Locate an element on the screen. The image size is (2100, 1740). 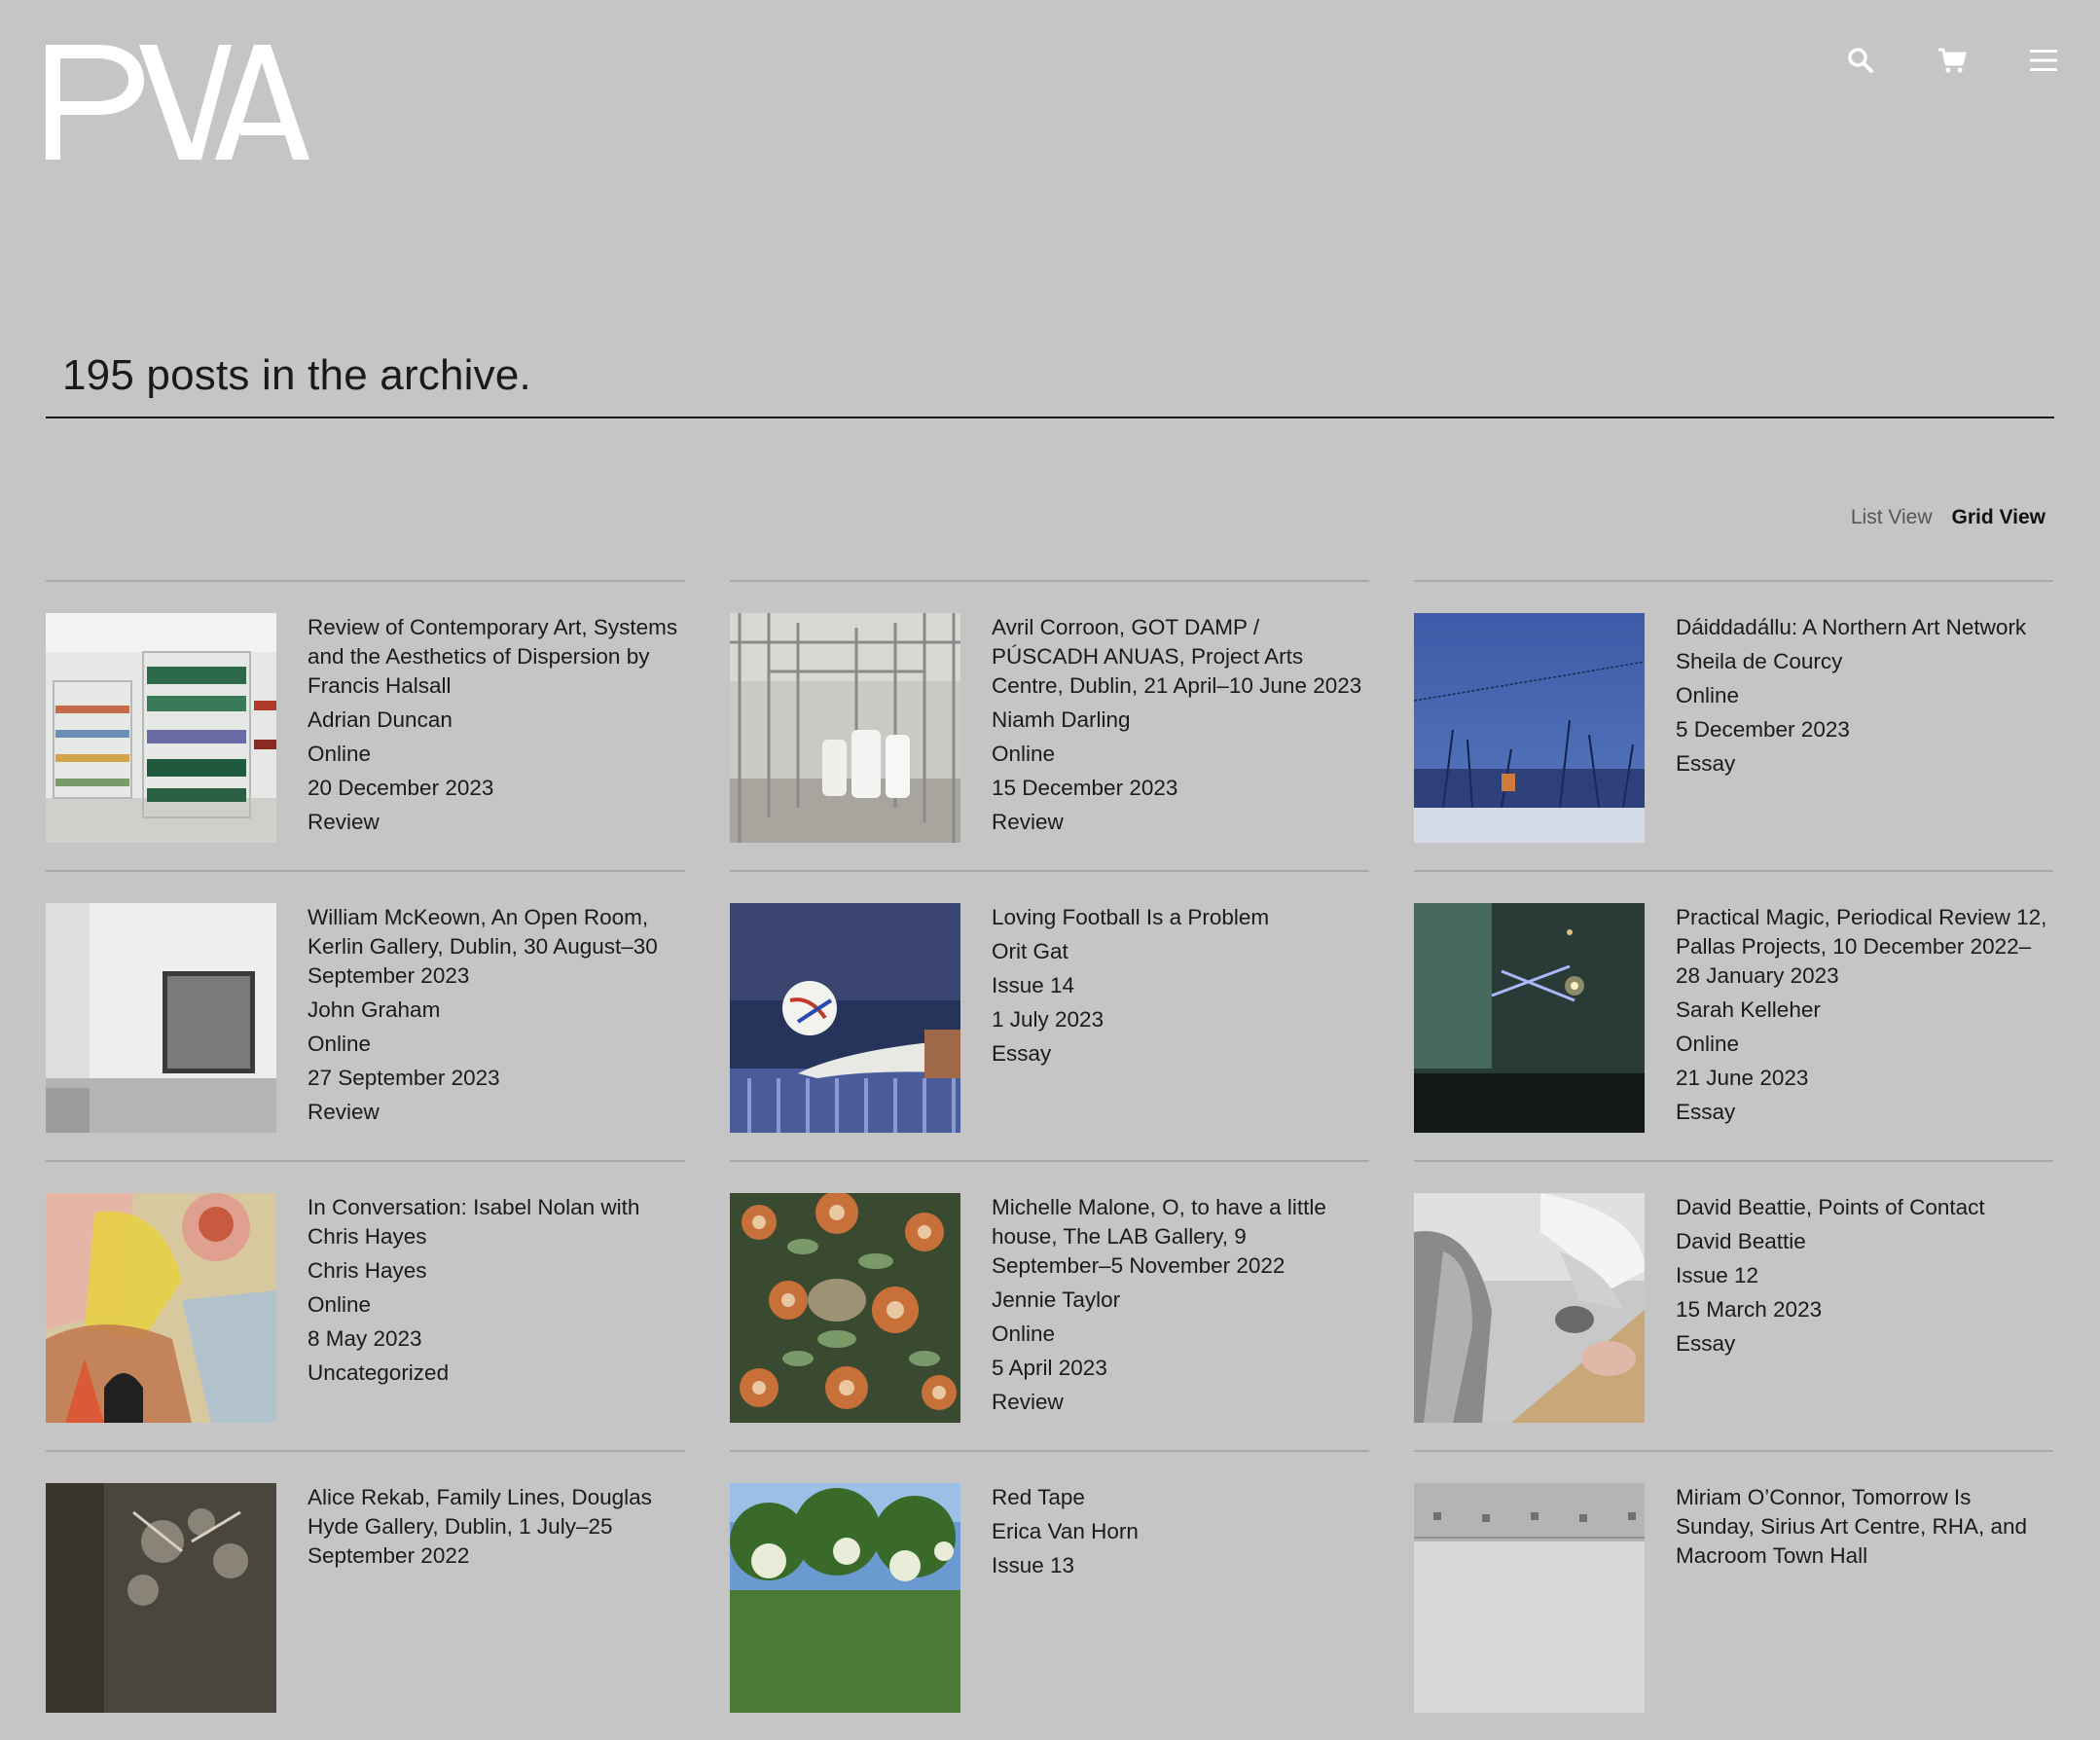
title-divider is located at coordinates (1050, 417).